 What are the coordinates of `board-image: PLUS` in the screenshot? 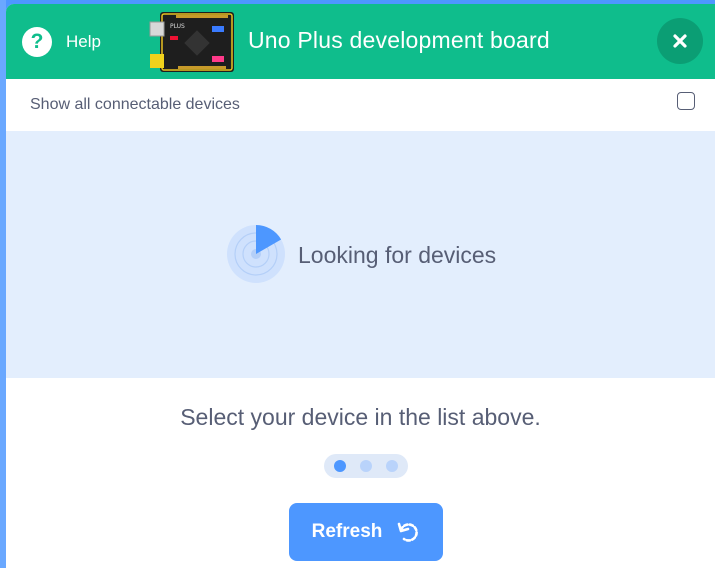 It's located at (191, 42).